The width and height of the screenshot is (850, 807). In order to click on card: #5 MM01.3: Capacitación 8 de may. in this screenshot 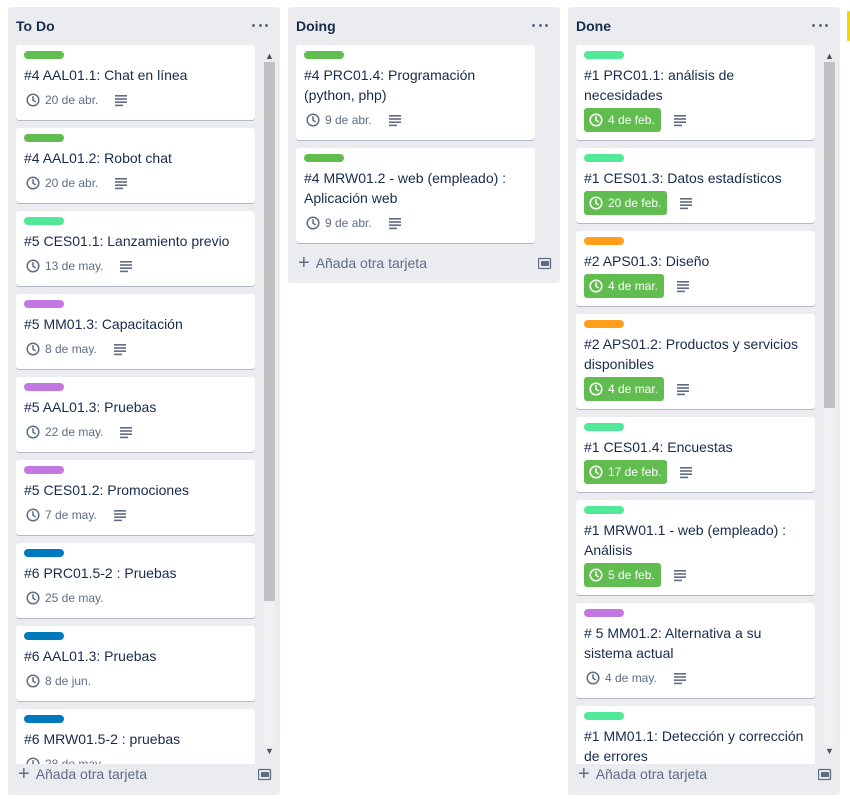, I will do `click(135, 331)`.